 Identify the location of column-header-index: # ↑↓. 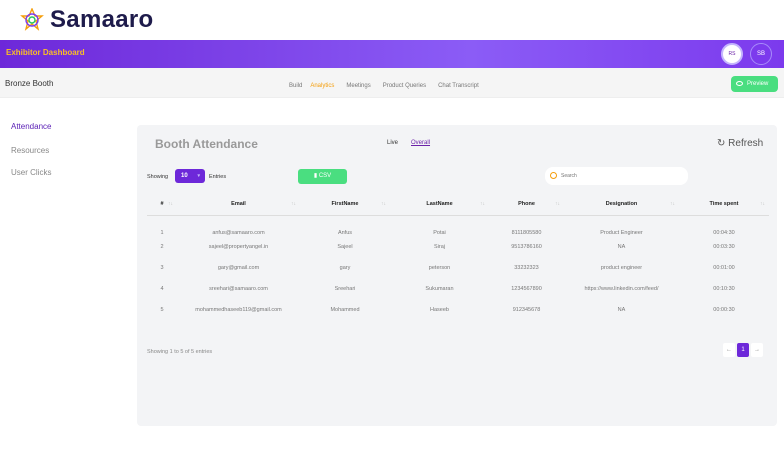
(162, 204).